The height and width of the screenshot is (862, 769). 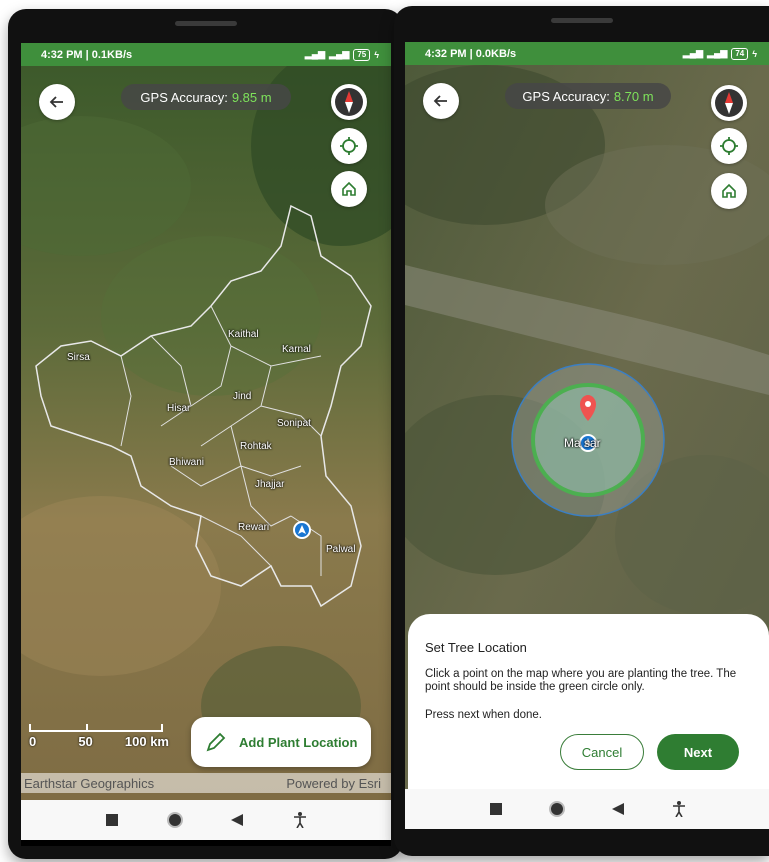 I want to click on scale-label-50: 50, so click(x=85, y=741).